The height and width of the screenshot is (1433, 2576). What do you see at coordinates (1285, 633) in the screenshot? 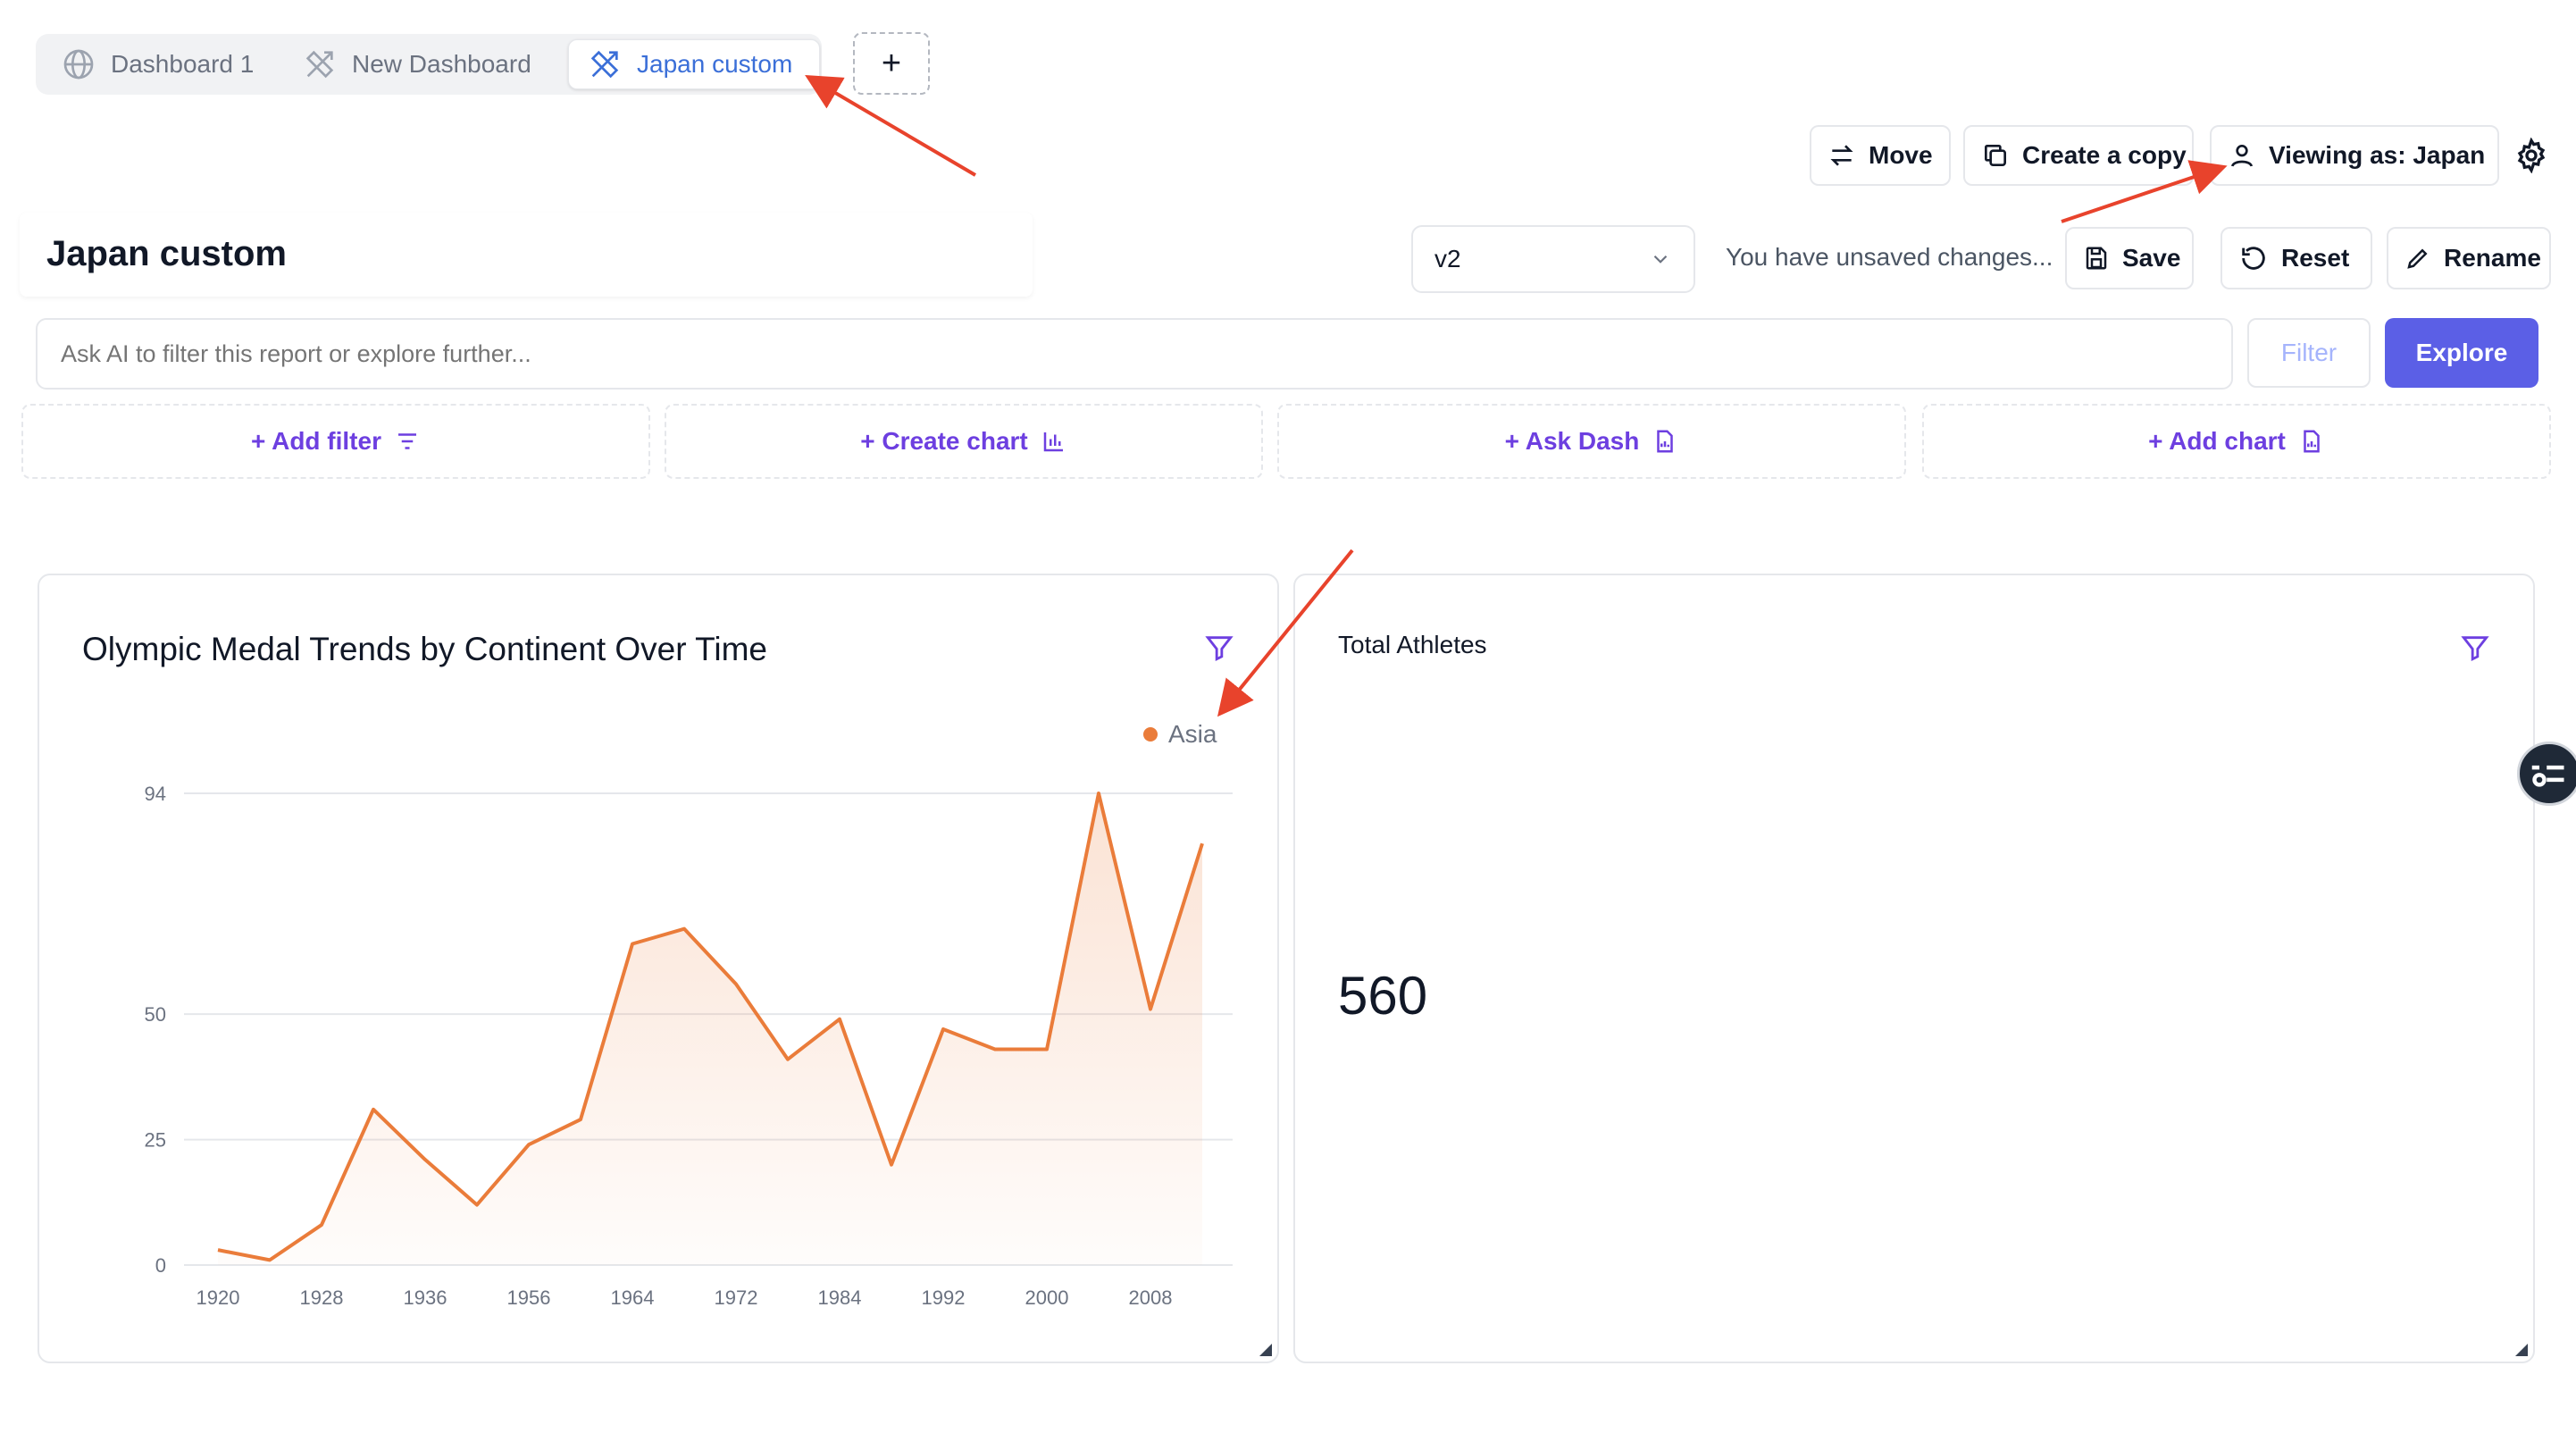
I see `annotation-arrow-legend` at bounding box center [1285, 633].